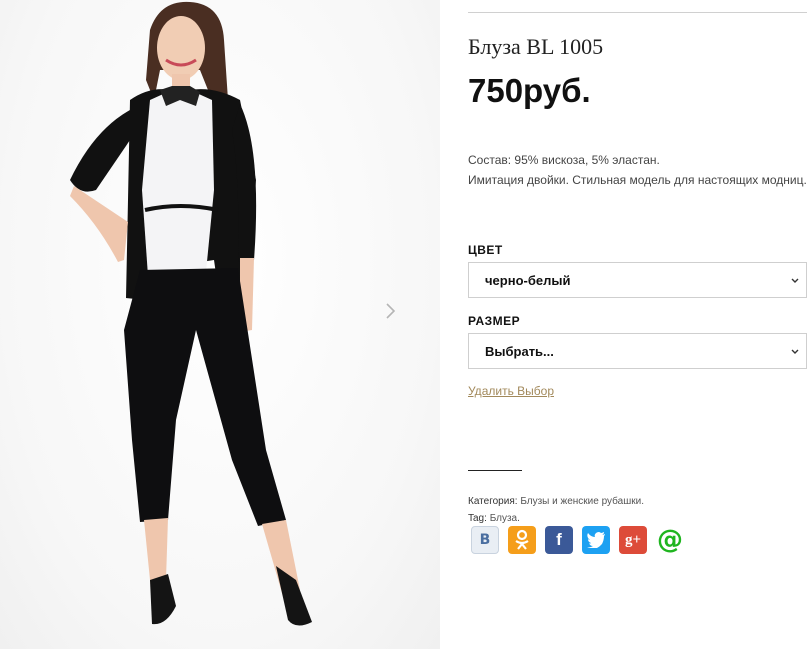  Describe the element at coordinates (582, 501) in the screenshot. I see `category-link: Блузы и женские рубашки.` at that location.